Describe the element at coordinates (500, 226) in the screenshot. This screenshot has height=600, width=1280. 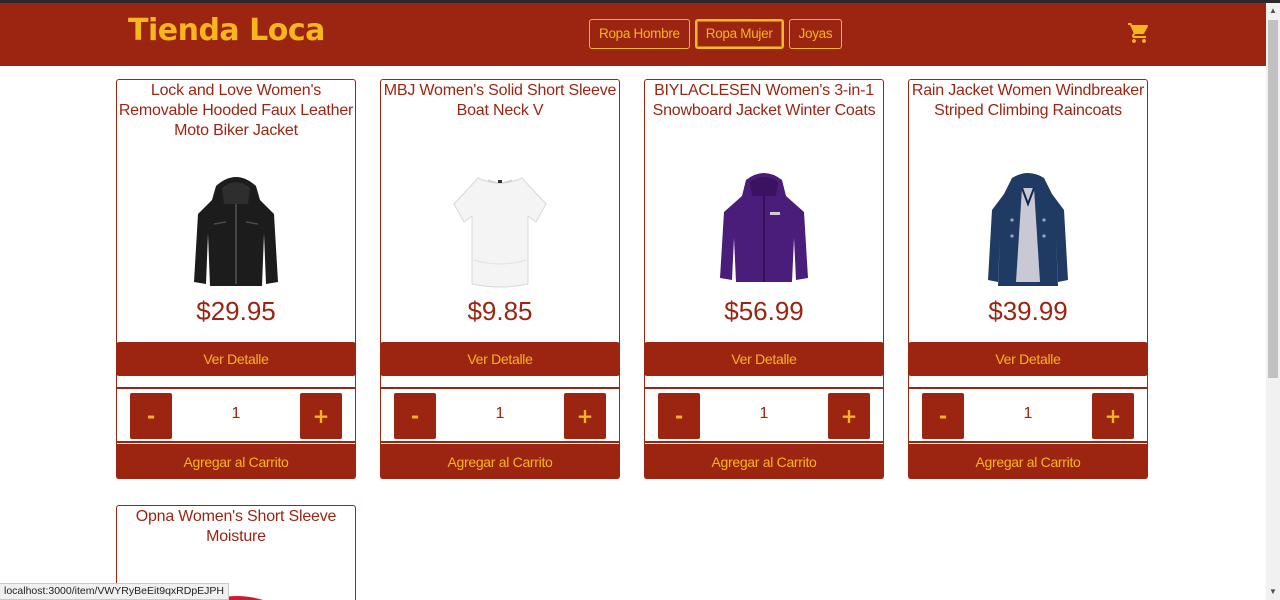
I see `product-image-white-t-shirt` at that location.